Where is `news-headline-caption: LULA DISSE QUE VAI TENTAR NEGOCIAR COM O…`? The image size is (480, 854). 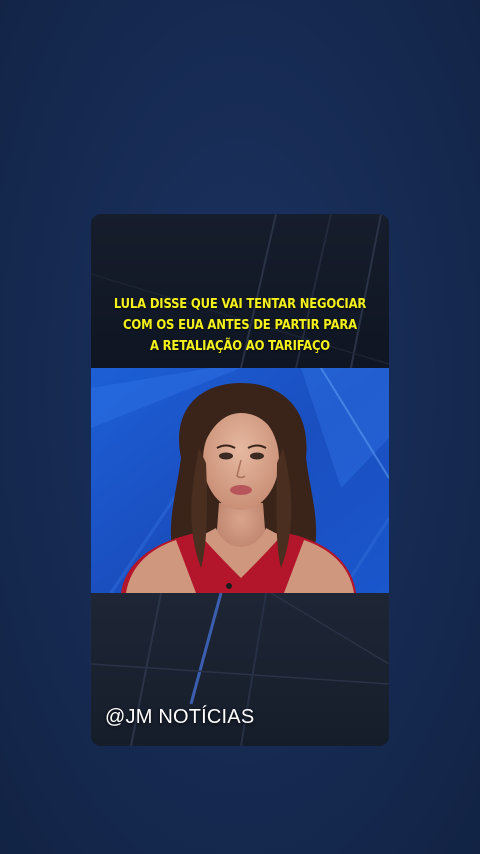
news-headline-caption: LULA DISSE QUE VAI TENTAR NEGOCIAR COM O… is located at coordinates (240, 325).